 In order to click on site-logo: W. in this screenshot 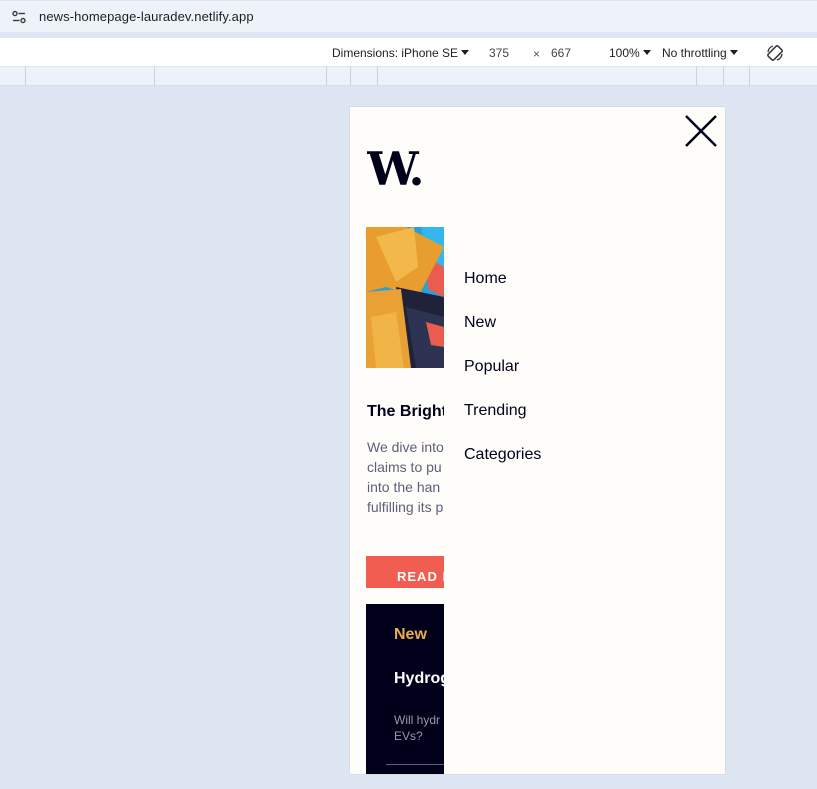, I will do `click(399, 169)`.